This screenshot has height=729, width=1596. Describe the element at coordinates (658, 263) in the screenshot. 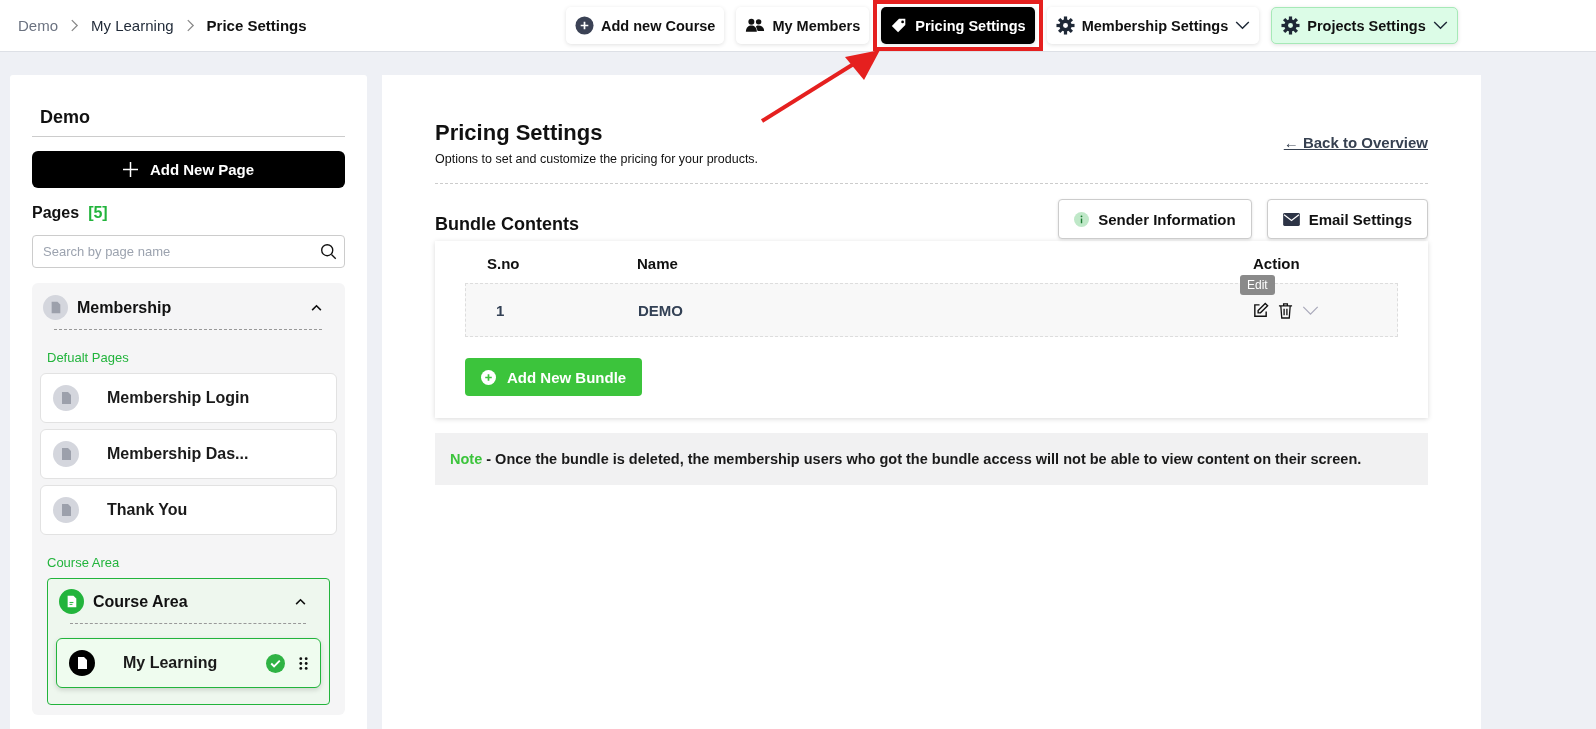

I see `column-header: Name` at that location.